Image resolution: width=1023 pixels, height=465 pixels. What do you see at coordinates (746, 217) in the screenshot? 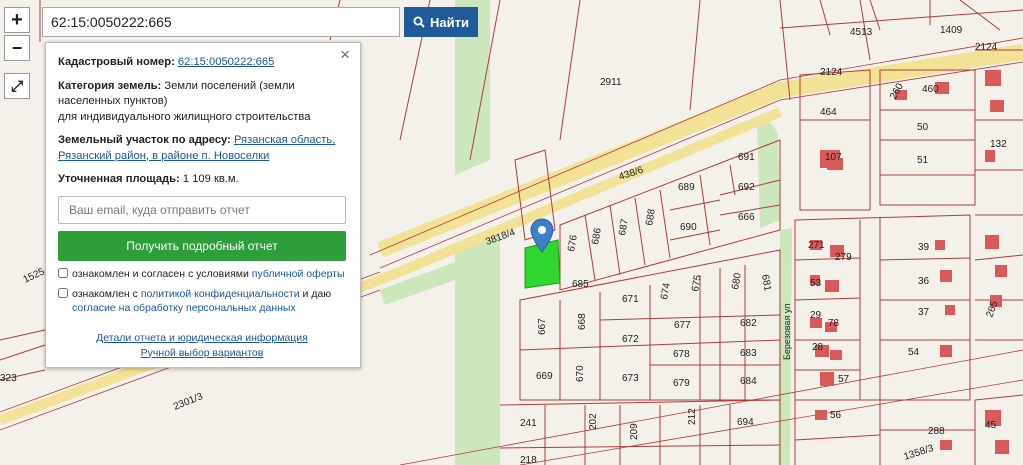
I see `map-label: 666` at bounding box center [746, 217].